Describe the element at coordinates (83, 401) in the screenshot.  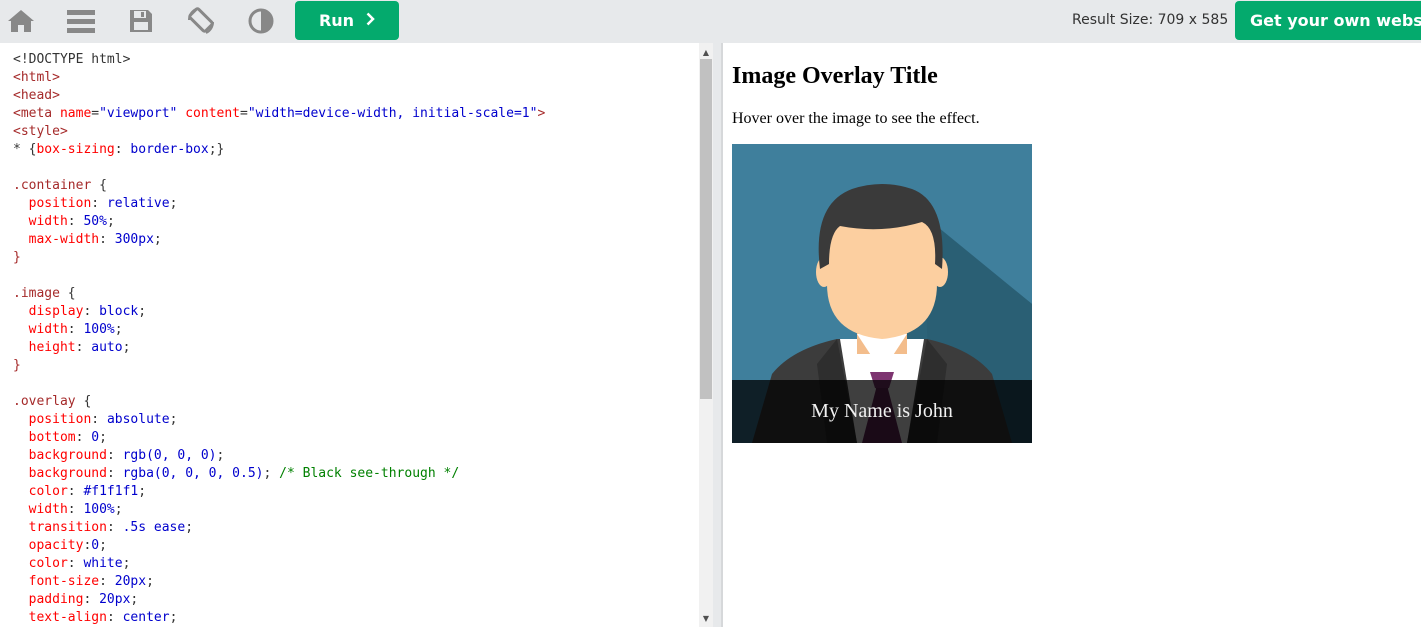
I see `code-token: {` at that location.